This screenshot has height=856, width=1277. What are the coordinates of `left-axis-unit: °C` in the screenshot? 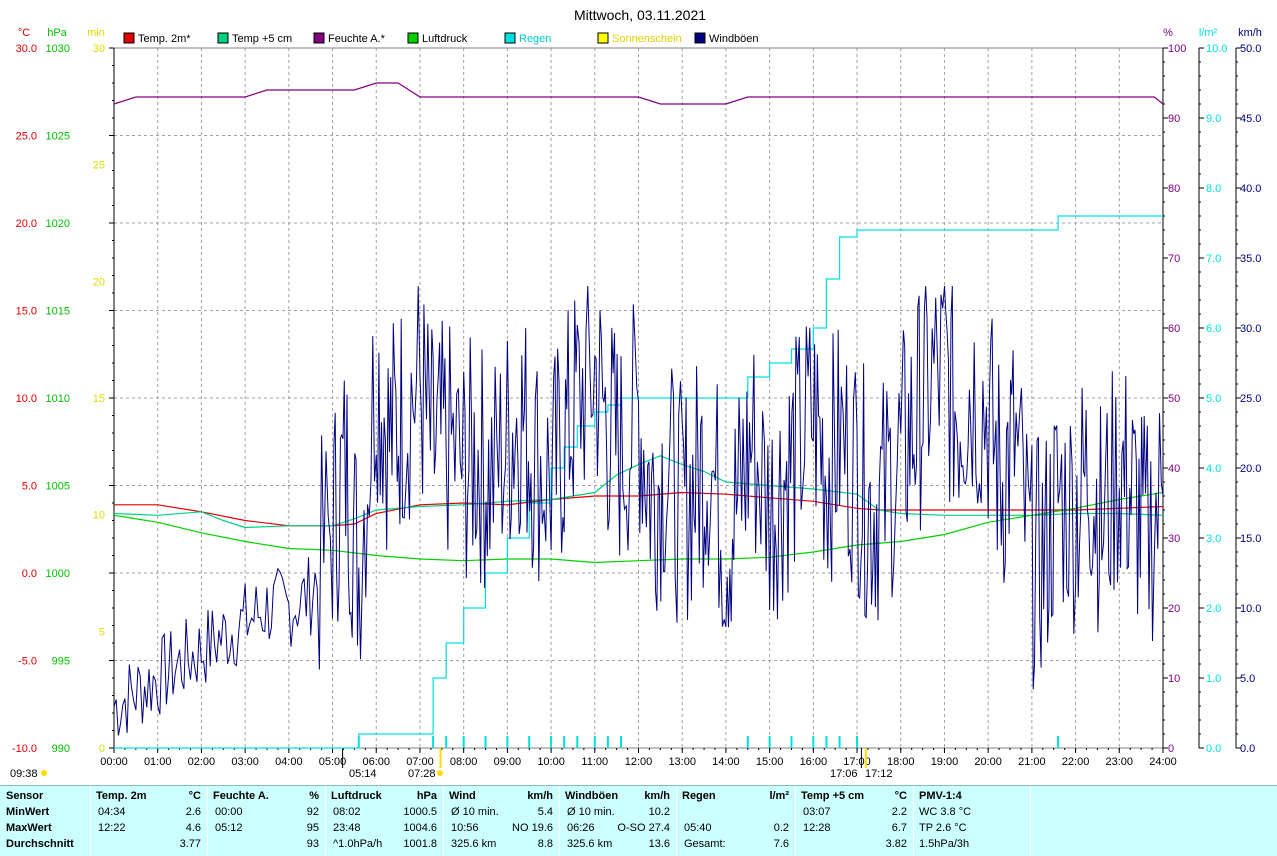 It's located at (24, 33).